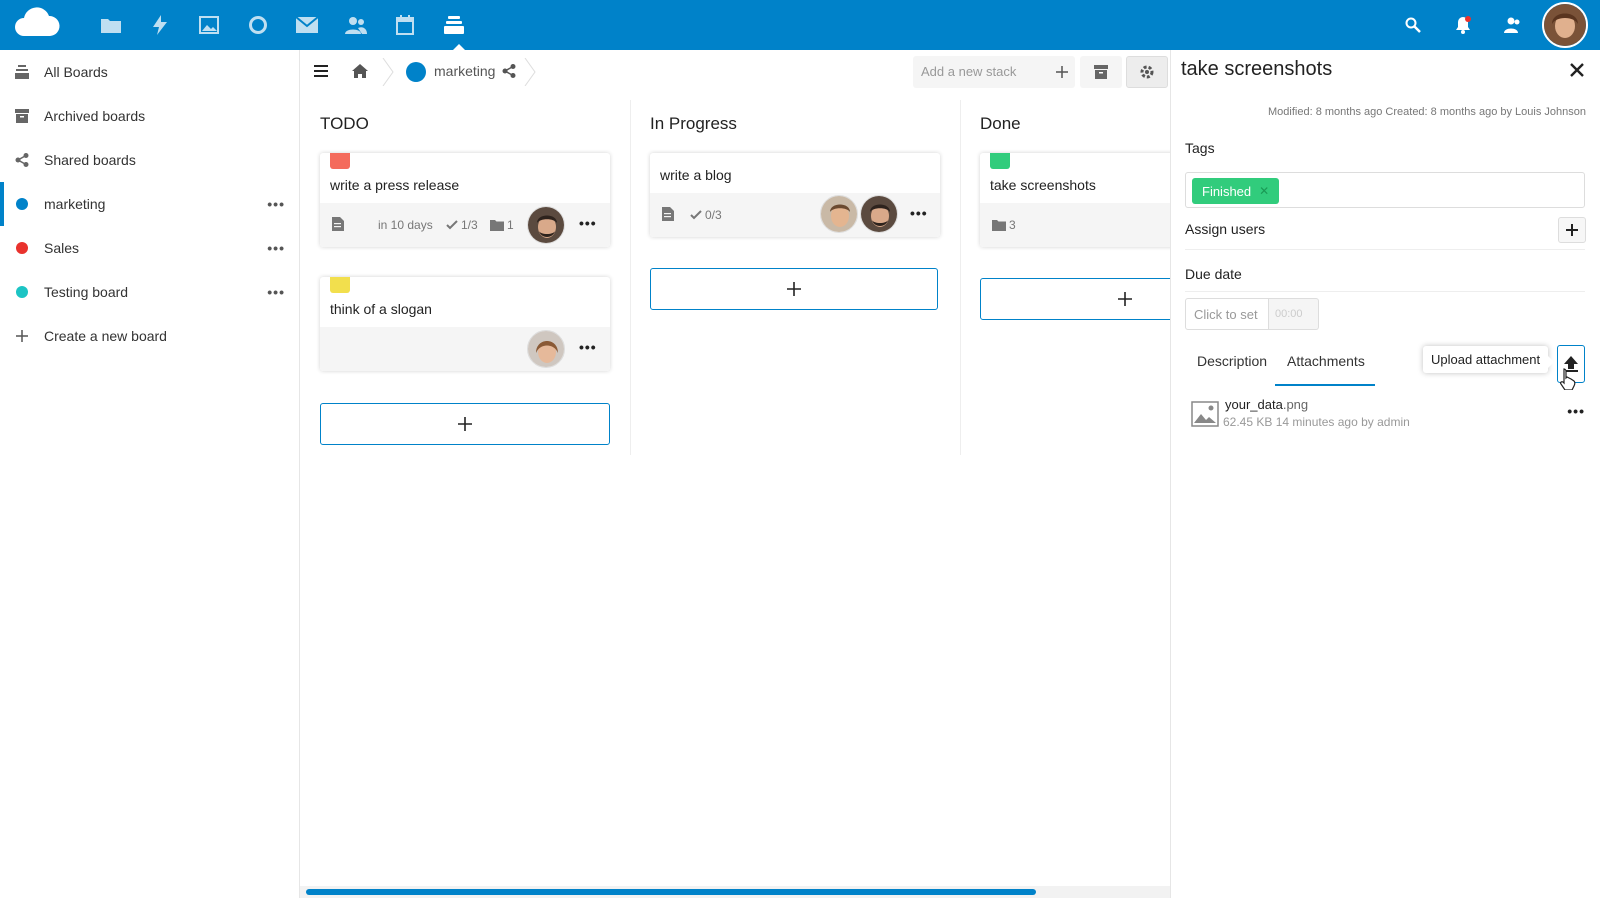 The width and height of the screenshot is (1600, 898). What do you see at coordinates (405, 25) in the screenshot?
I see `calendar-icon` at bounding box center [405, 25].